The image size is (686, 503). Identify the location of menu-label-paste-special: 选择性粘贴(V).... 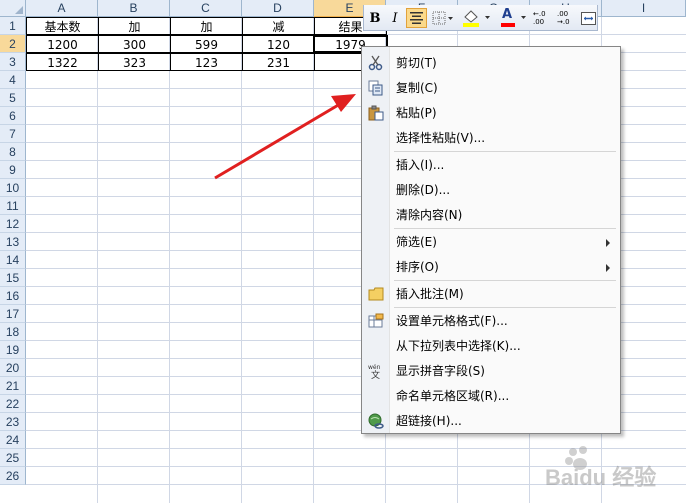
(441, 138).